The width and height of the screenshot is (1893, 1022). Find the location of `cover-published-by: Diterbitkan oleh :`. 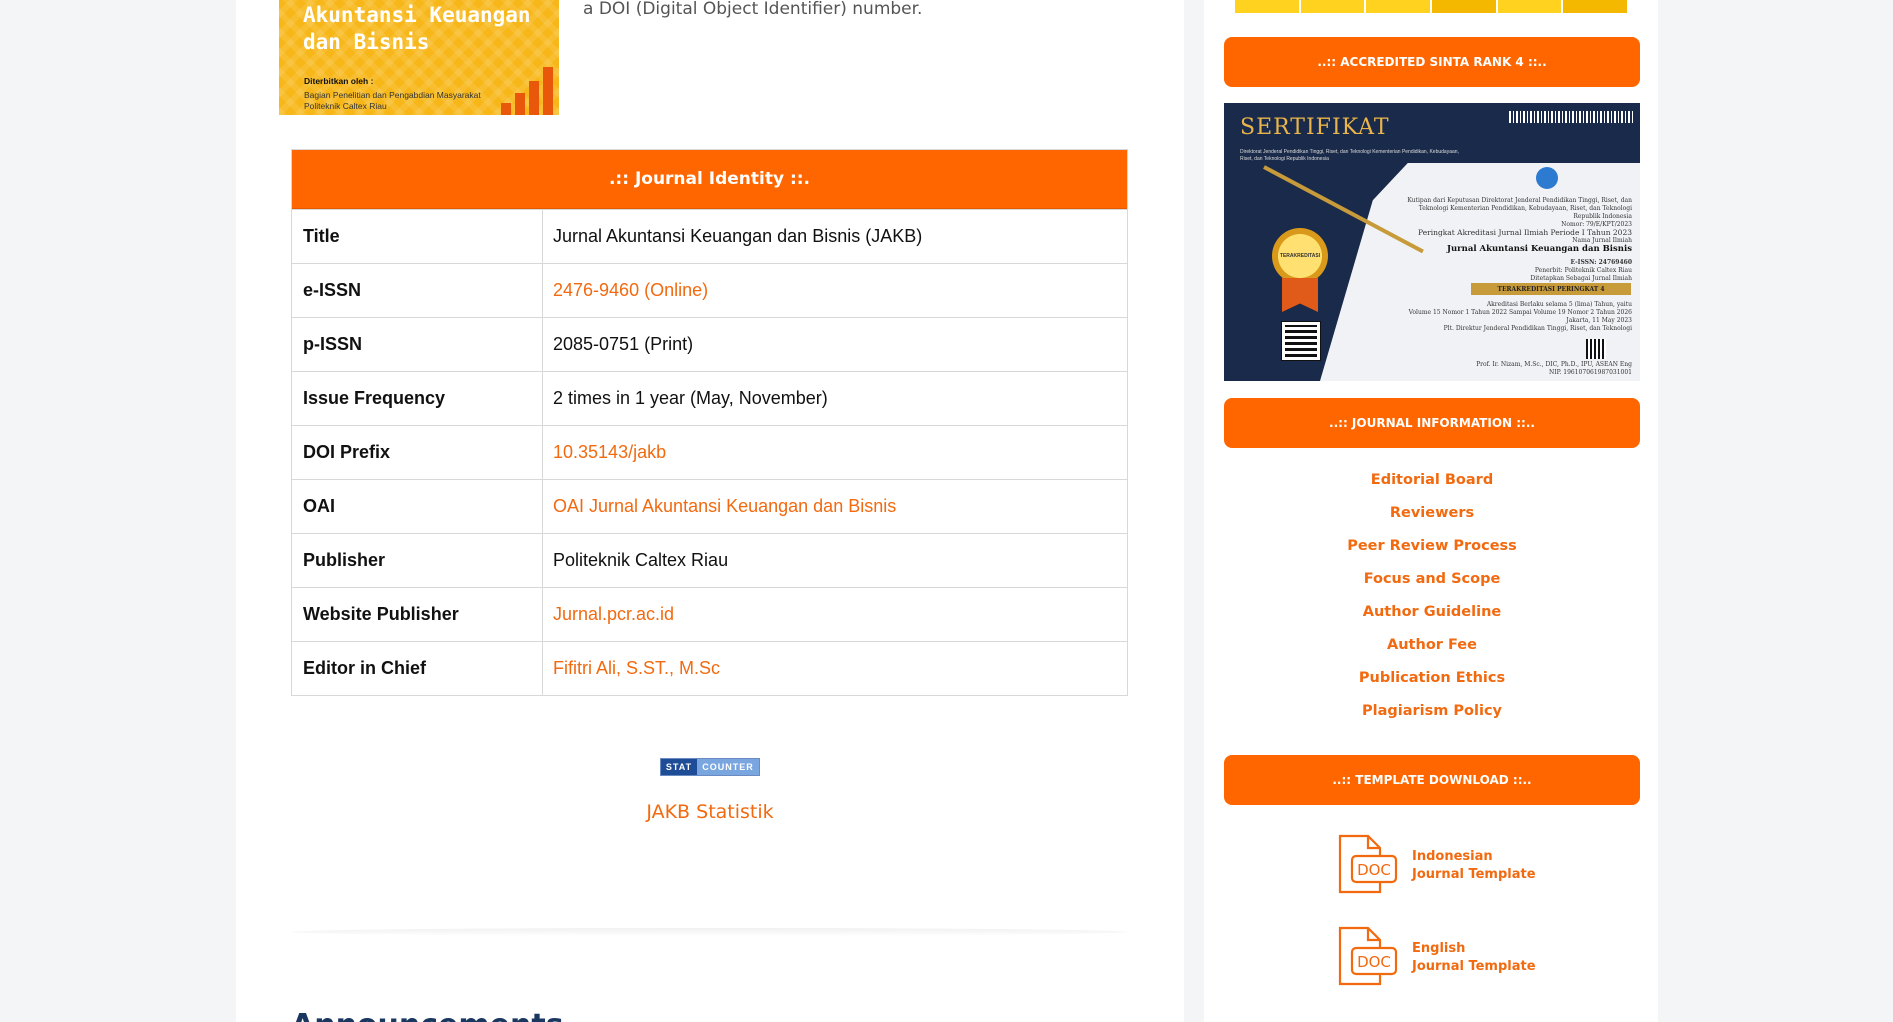

cover-published-by: Diterbitkan oleh : is located at coordinates (339, 81).